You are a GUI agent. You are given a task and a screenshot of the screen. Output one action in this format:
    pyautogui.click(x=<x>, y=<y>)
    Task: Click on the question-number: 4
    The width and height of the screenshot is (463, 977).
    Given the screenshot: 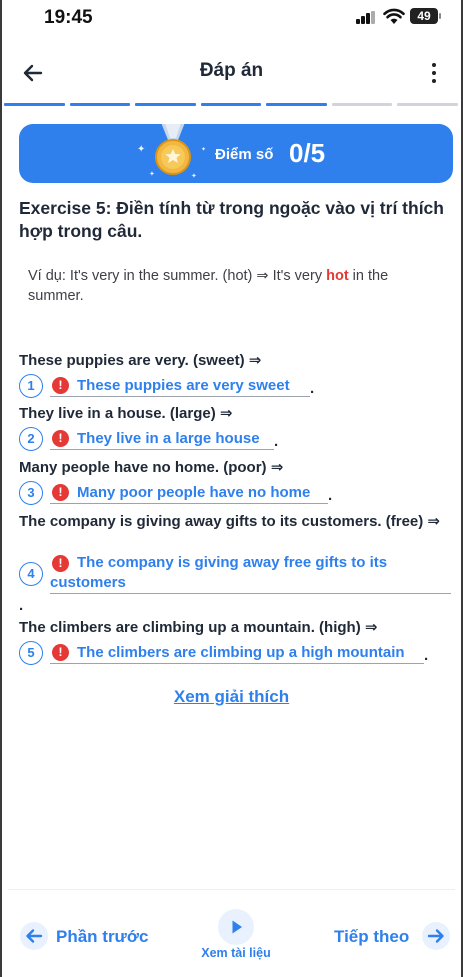 What is the action you would take?
    pyautogui.click(x=31, y=574)
    